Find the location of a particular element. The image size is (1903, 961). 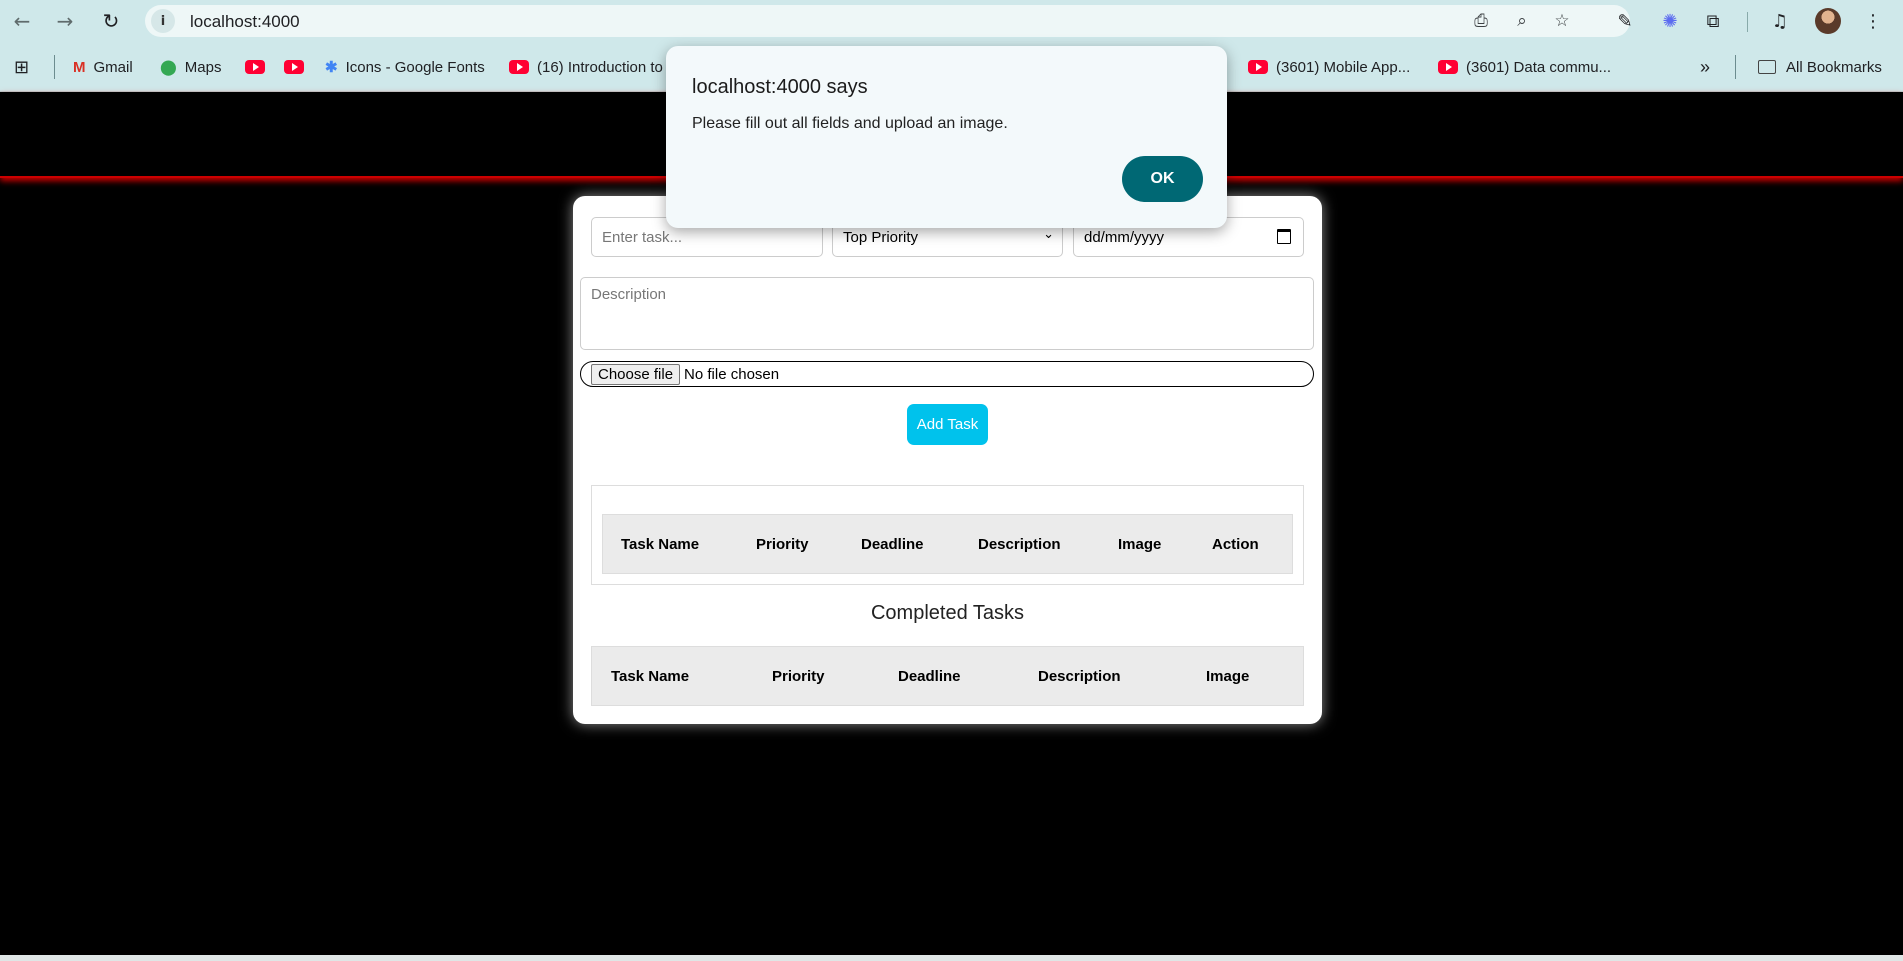

browser-toolbar: ← → ↻ i localhost:4000 ⎙ ⌕ ☆ ✎ ✺ ⧉ ♫ ⋮ is located at coordinates (951, 21).